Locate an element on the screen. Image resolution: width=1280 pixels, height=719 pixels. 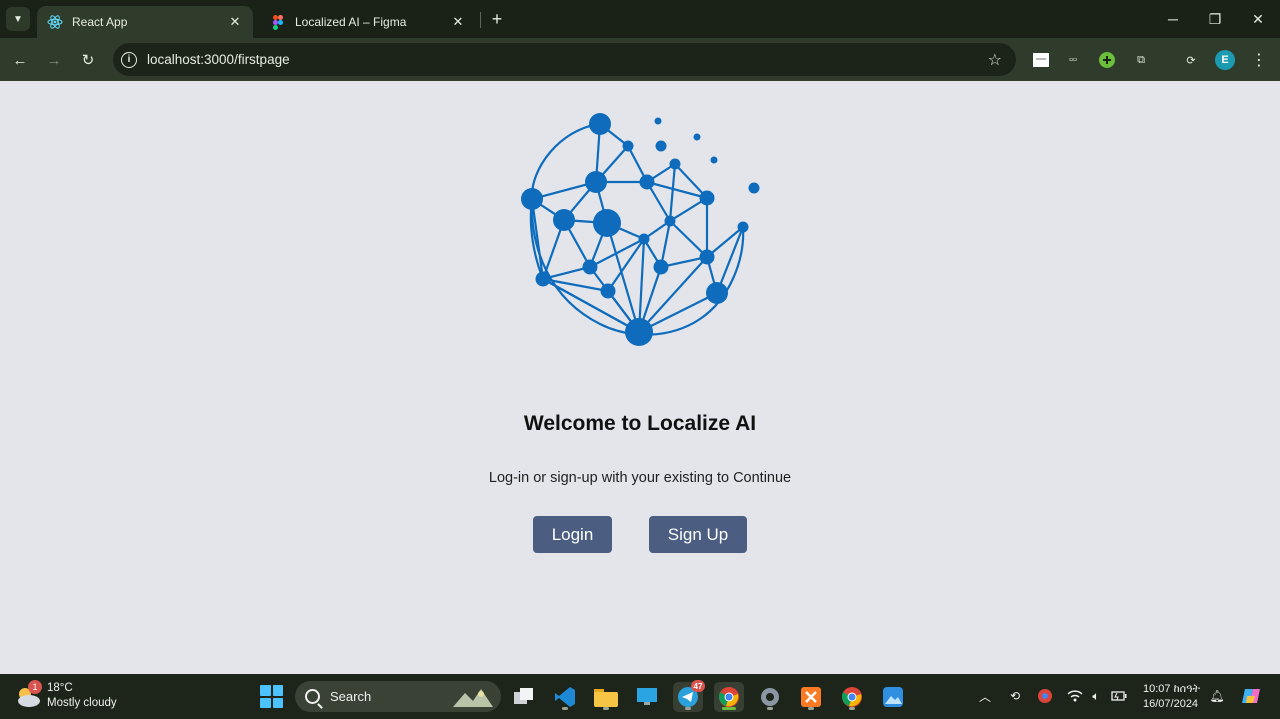
figma-icon is located at coordinates (278, 22).